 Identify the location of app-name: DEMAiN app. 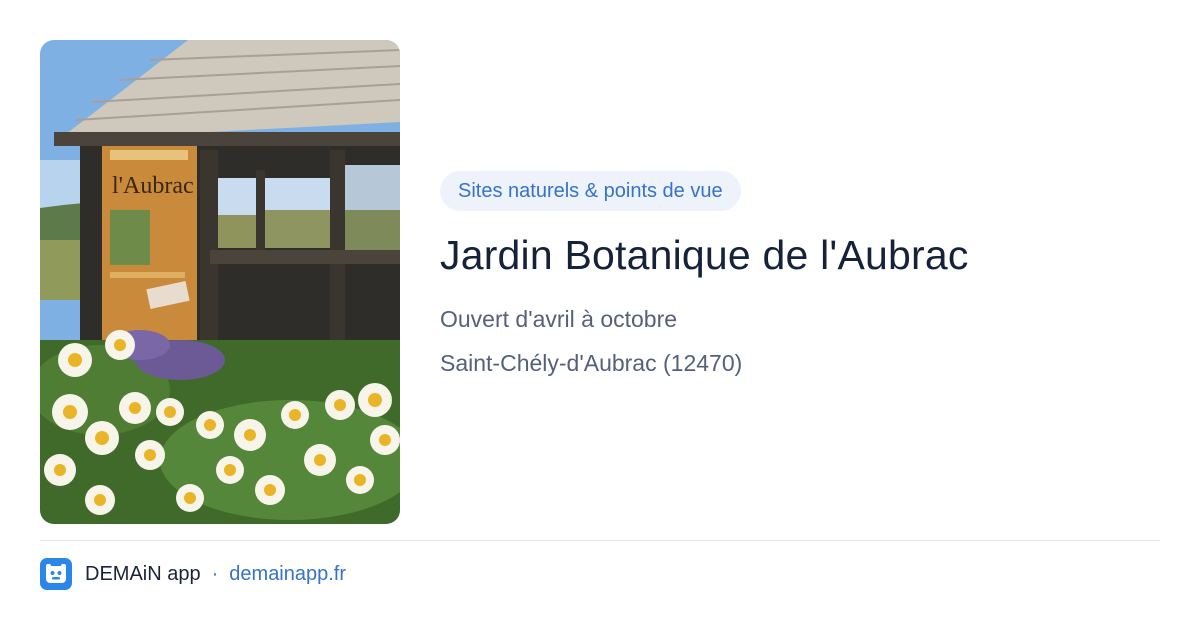
(143, 573).